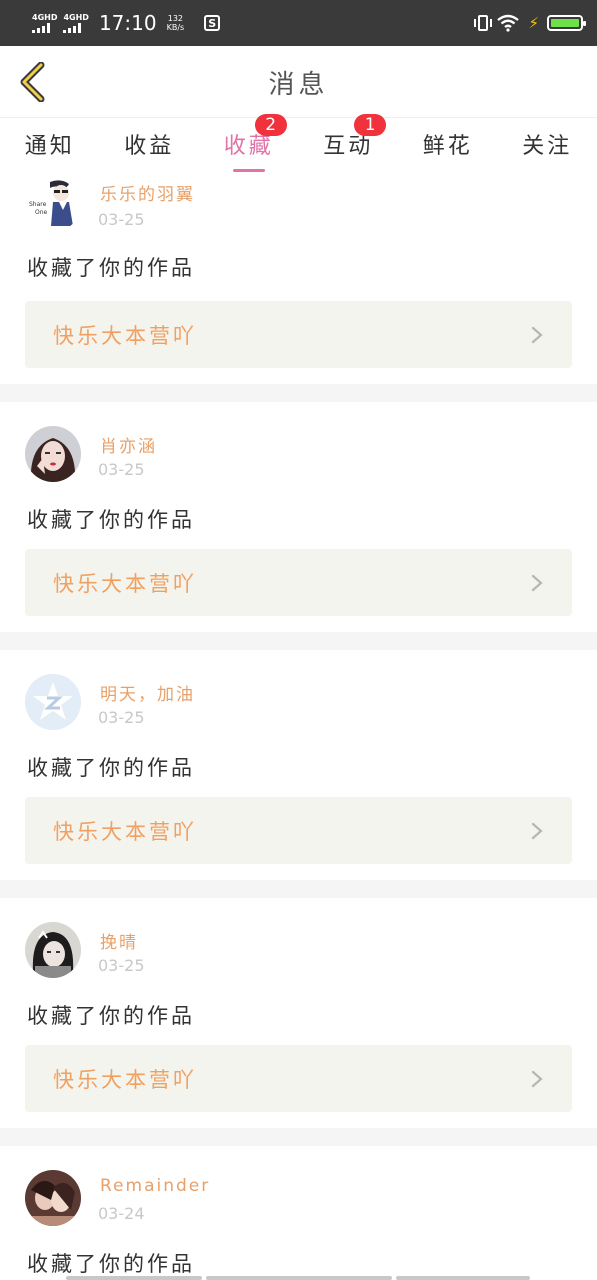  Describe the element at coordinates (38, 204) in the screenshot. I see `svg-text: Share` at that location.